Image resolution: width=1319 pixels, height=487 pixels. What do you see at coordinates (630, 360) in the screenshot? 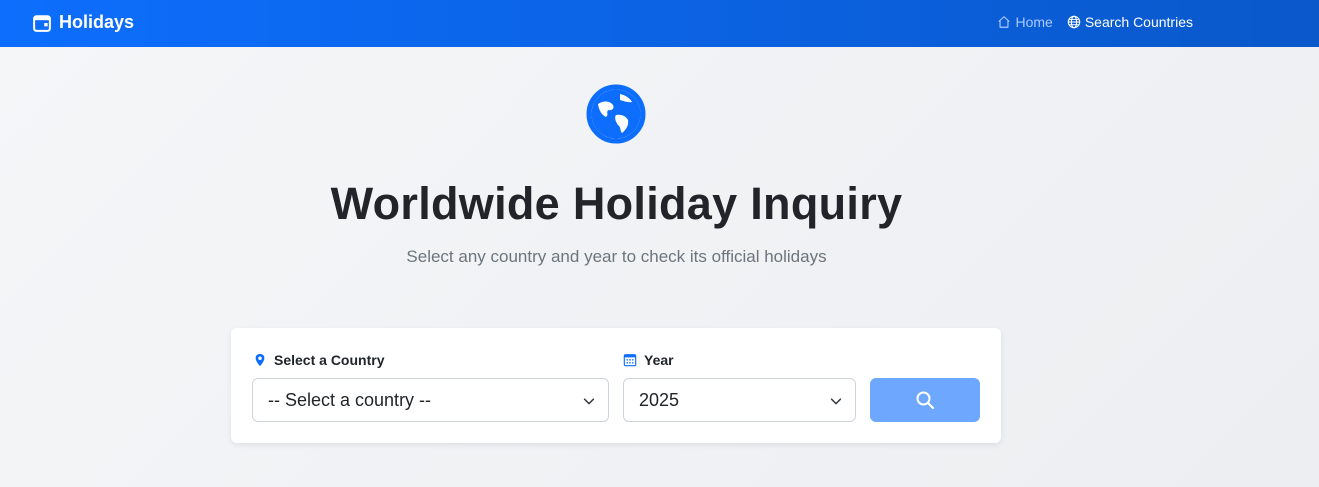
I see `calendar-grid-icon` at bounding box center [630, 360].